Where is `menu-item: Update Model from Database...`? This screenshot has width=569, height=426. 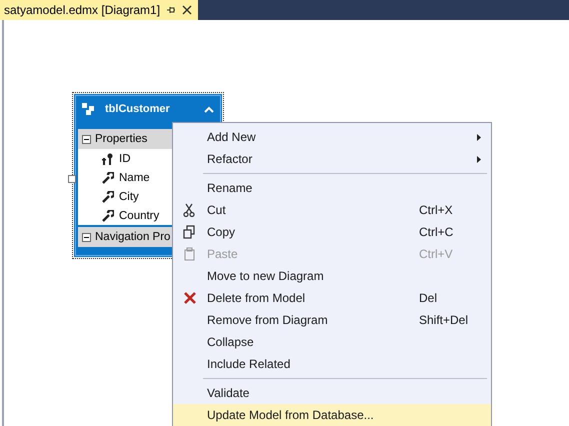
menu-item: Update Model from Database... is located at coordinates (332, 415).